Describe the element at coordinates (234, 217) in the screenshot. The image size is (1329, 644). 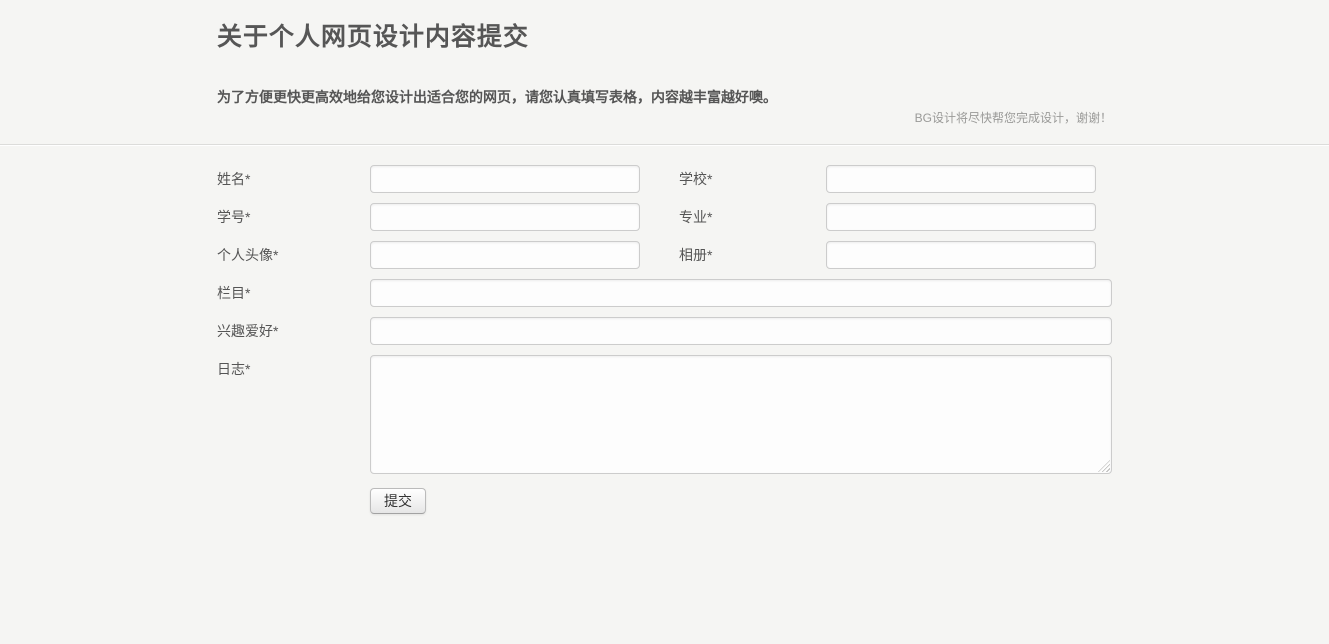
I see `student-id-label: 学号*` at that location.